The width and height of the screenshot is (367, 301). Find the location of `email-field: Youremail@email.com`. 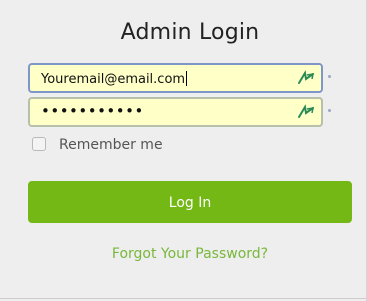

email-field: Youremail@email.com is located at coordinates (175, 78).